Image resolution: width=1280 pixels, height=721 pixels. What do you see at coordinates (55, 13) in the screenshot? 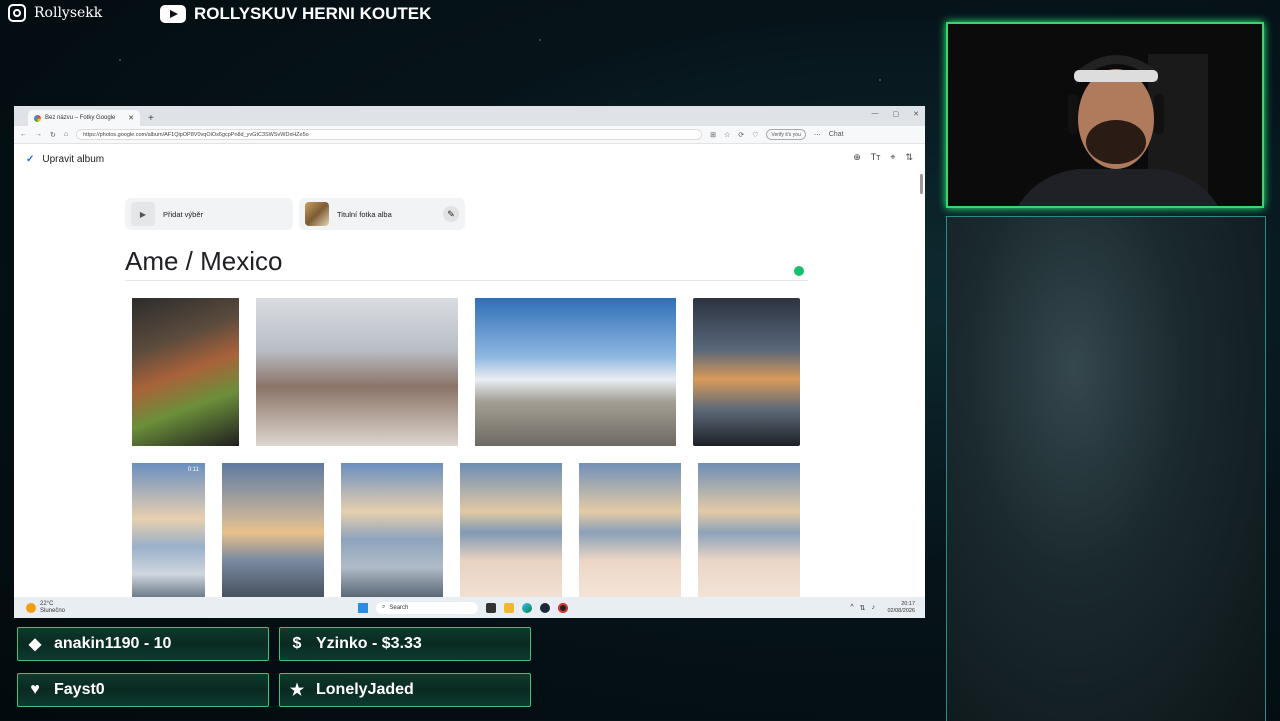
I see `instagram-handle: Rollysekk` at bounding box center [55, 13].